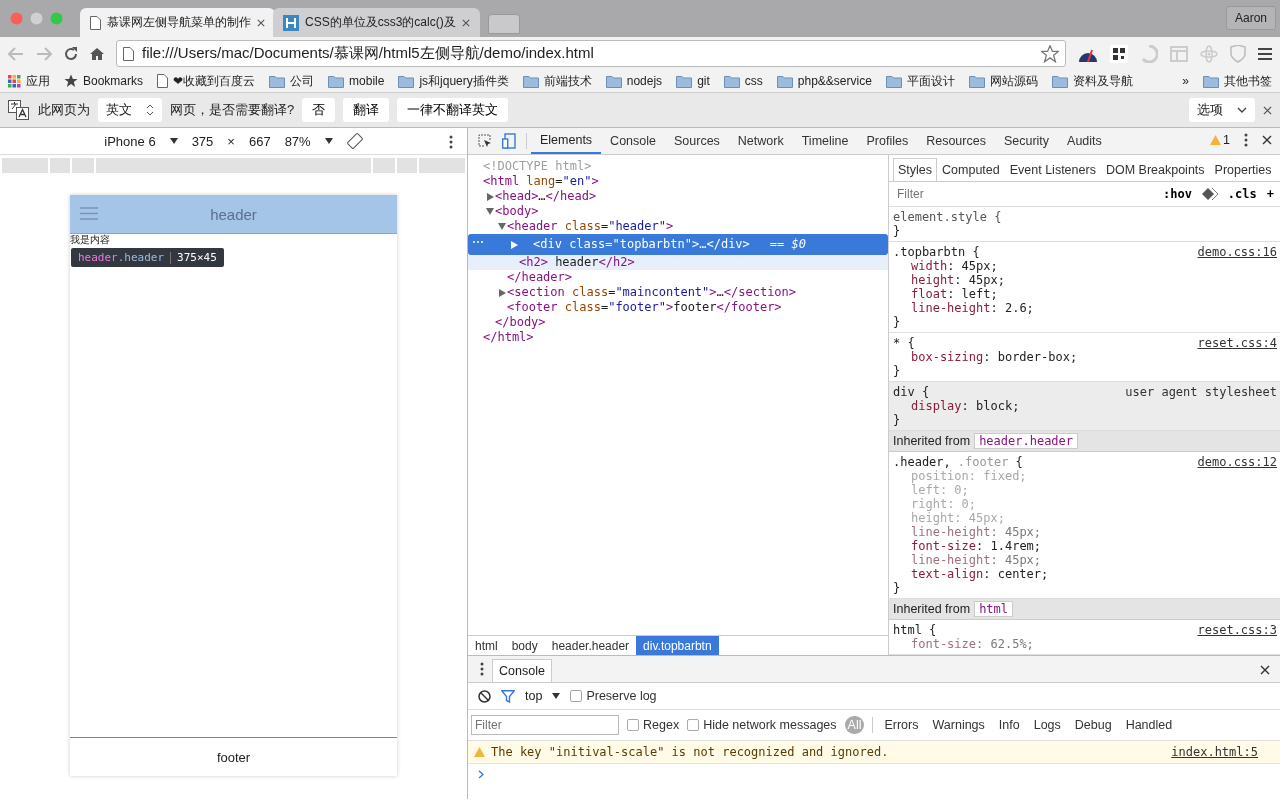 The image size is (1280, 800). I want to click on dom-node-line: <div class="topbarbtn">…</div>, so click(641, 244).